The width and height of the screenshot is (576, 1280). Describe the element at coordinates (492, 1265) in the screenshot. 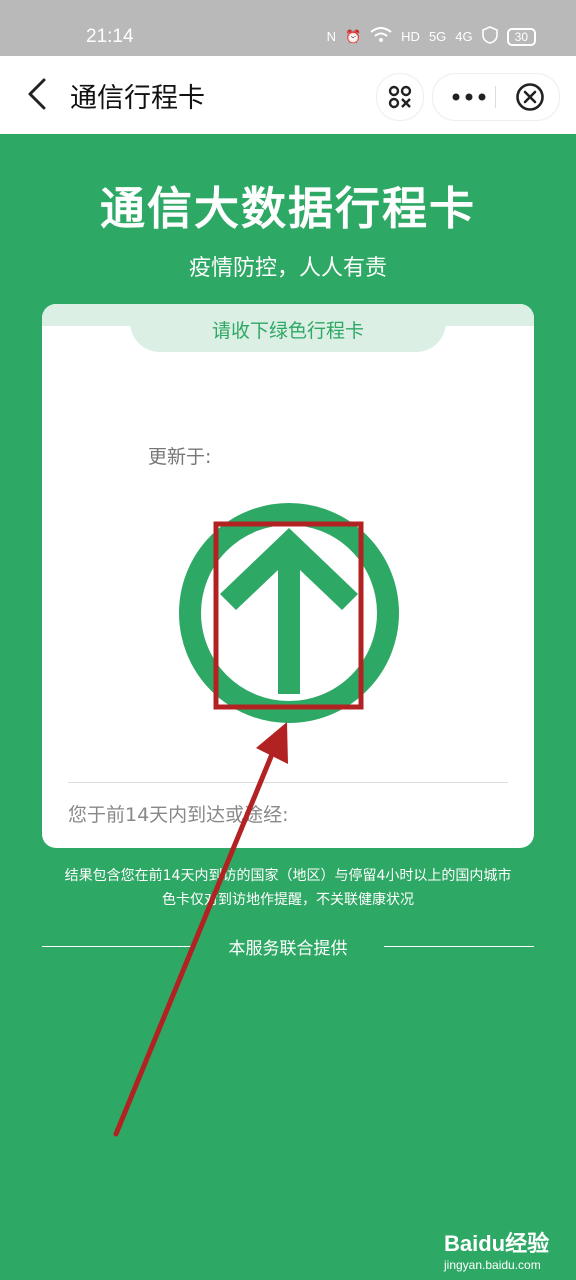

I see `watermark-url: jingyan.baidu.com` at that location.